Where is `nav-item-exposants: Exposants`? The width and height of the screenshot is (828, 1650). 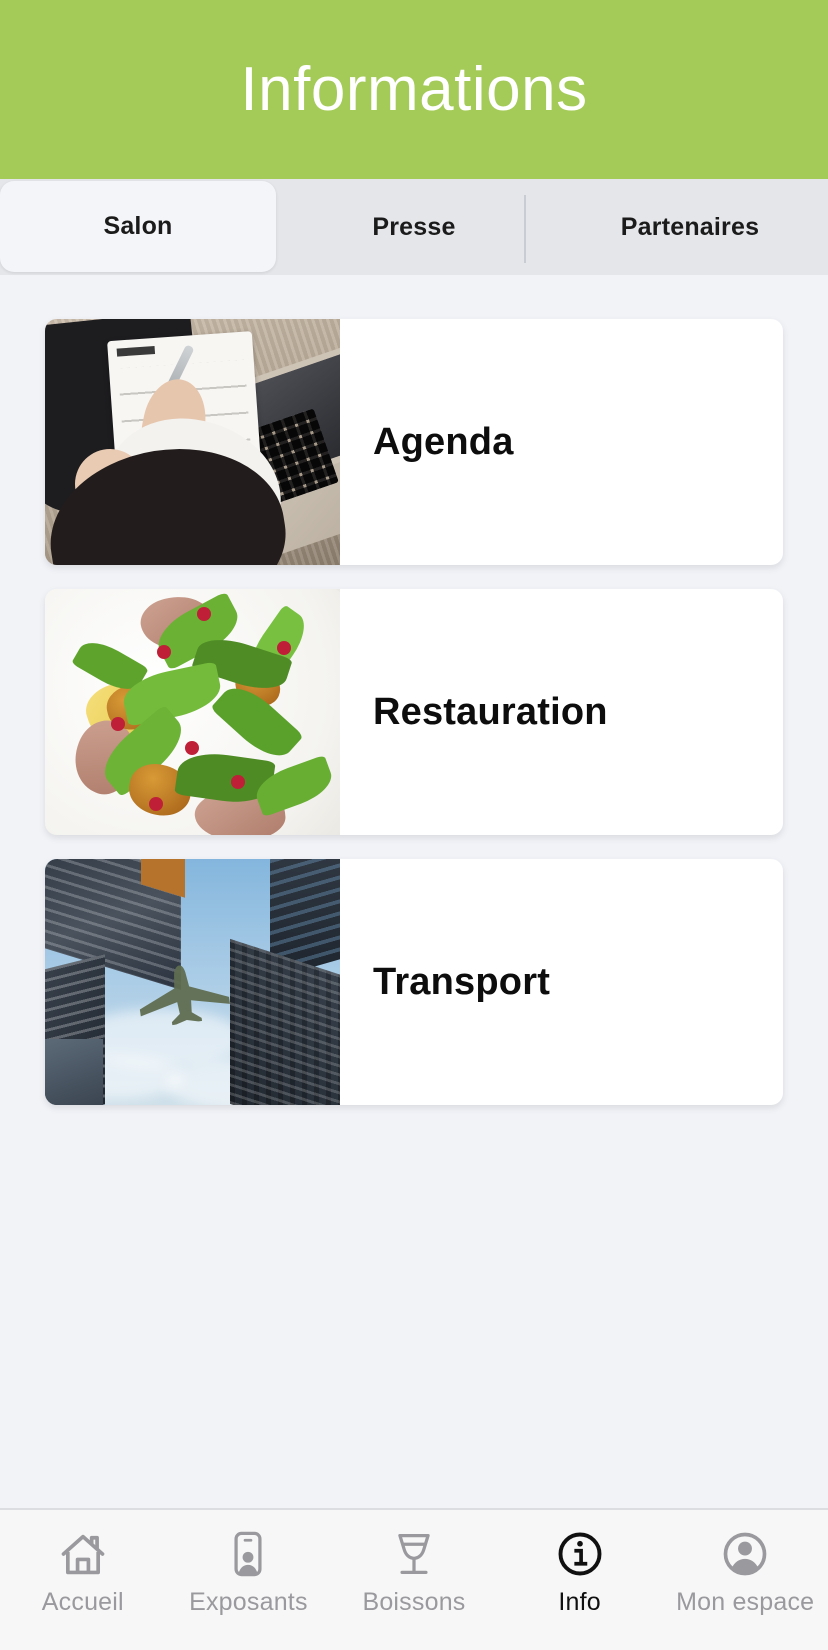 nav-item-exposants: Exposants is located at coordinates (249, 1571).